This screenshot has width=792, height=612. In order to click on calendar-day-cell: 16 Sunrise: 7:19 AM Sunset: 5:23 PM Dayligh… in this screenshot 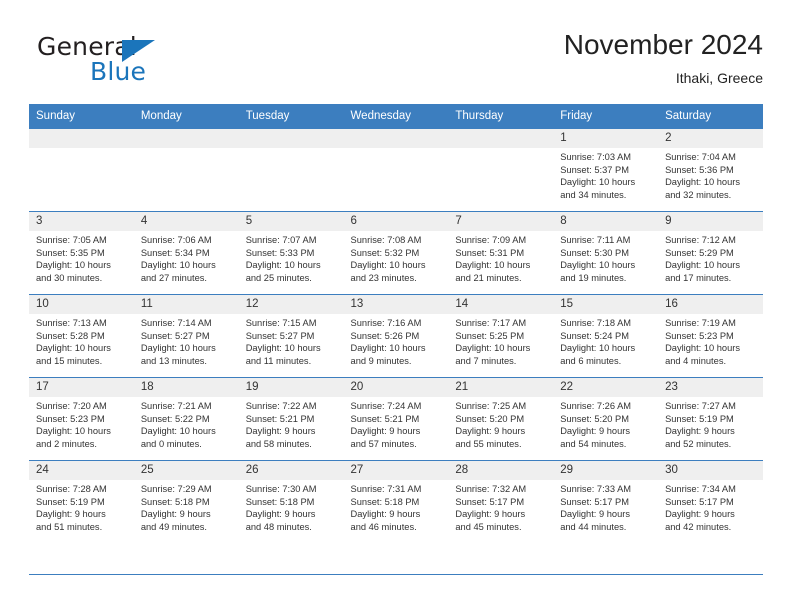, I will do `click(710, 336)`.